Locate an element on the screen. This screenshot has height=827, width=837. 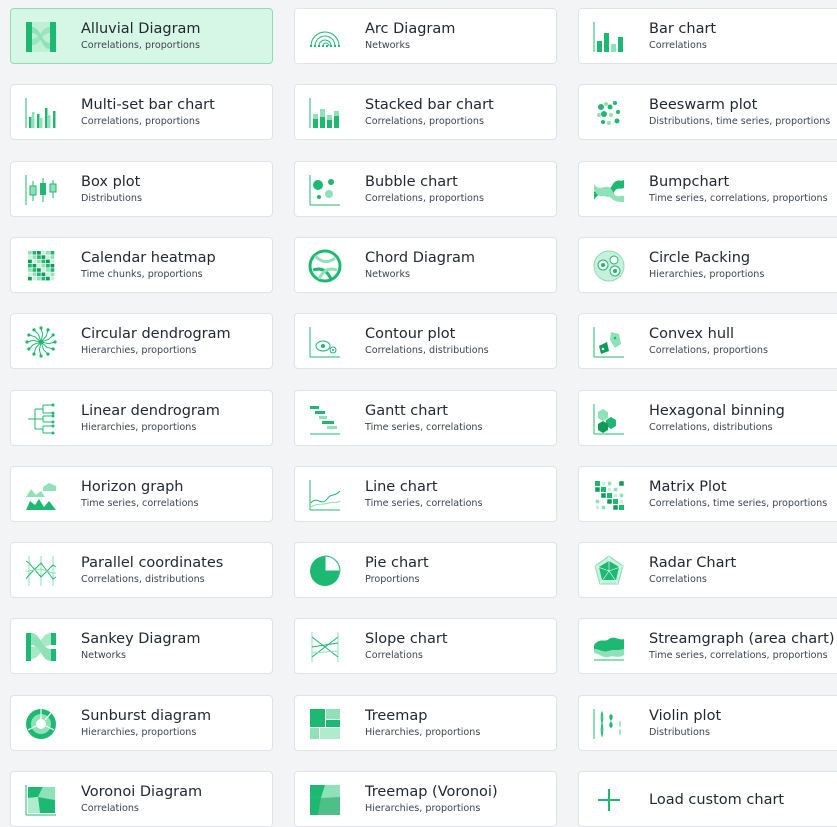
chart-card-sunburst-diagram: Sunburst diagram Hierarchies, proportions is located at coordinates (141, 722).